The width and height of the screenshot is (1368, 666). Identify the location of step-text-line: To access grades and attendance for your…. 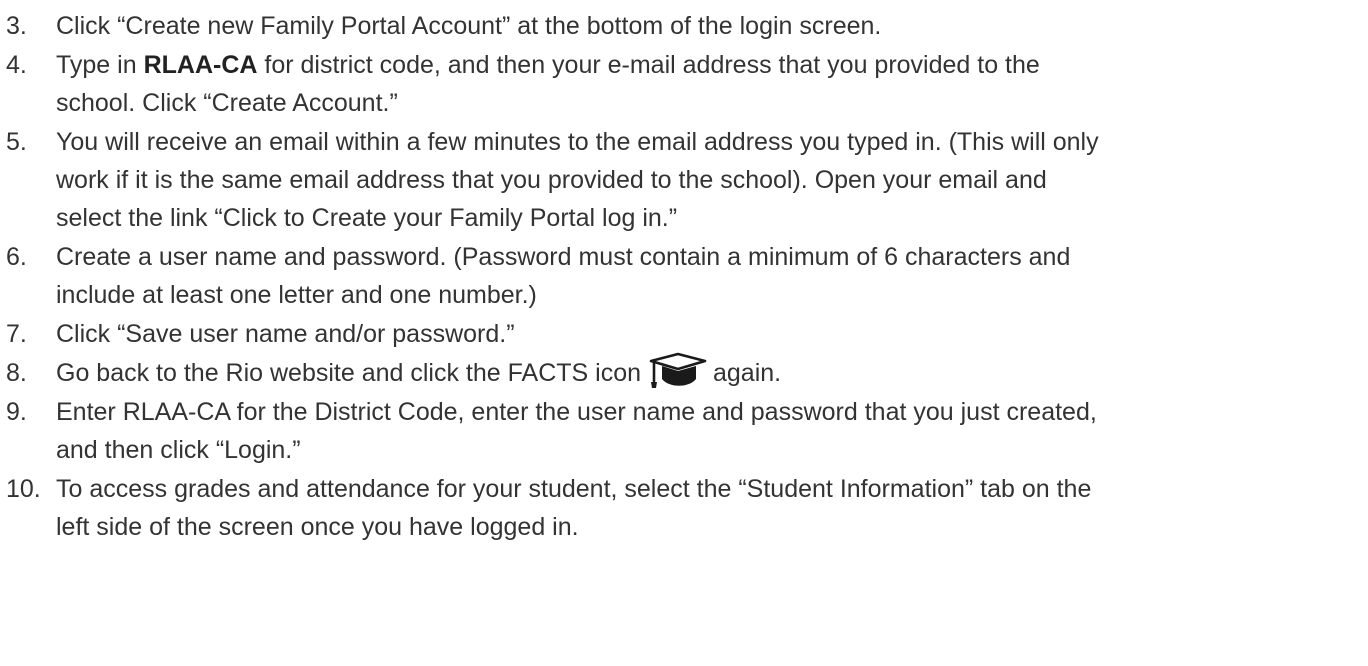
(574, 489).